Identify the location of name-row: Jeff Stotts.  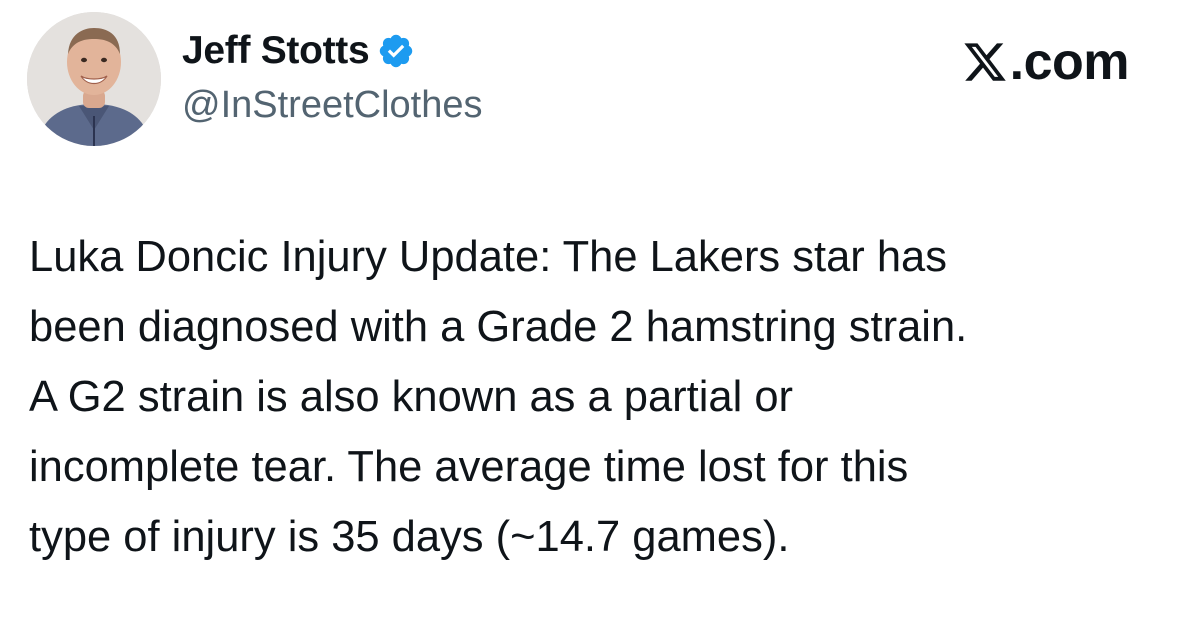
(332, 51).